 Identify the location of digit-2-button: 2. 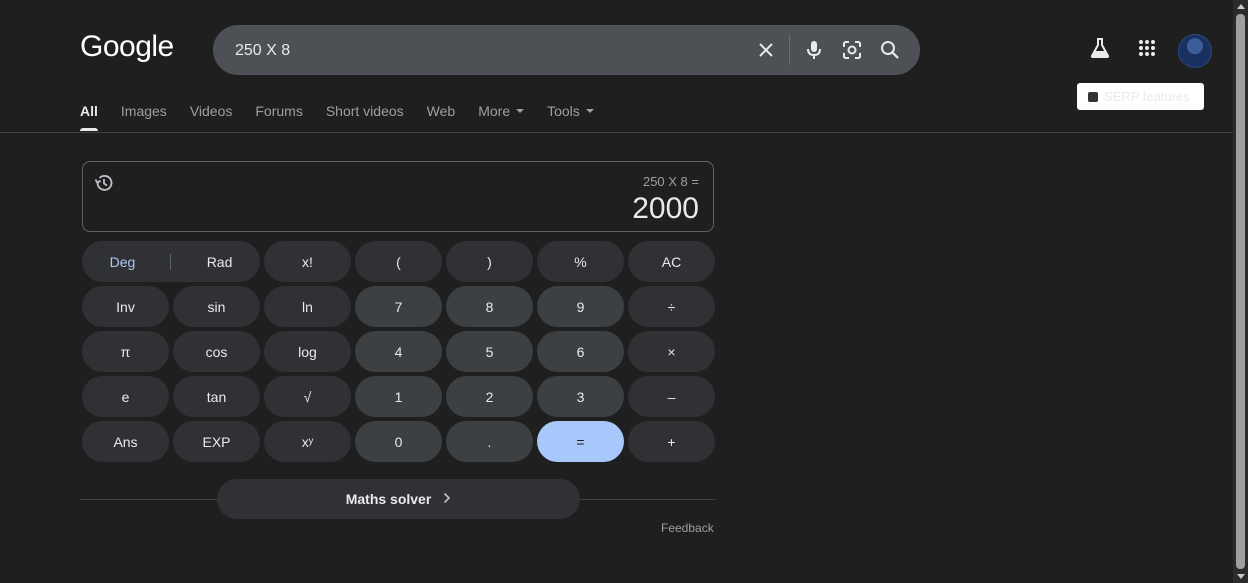
(489, 396).